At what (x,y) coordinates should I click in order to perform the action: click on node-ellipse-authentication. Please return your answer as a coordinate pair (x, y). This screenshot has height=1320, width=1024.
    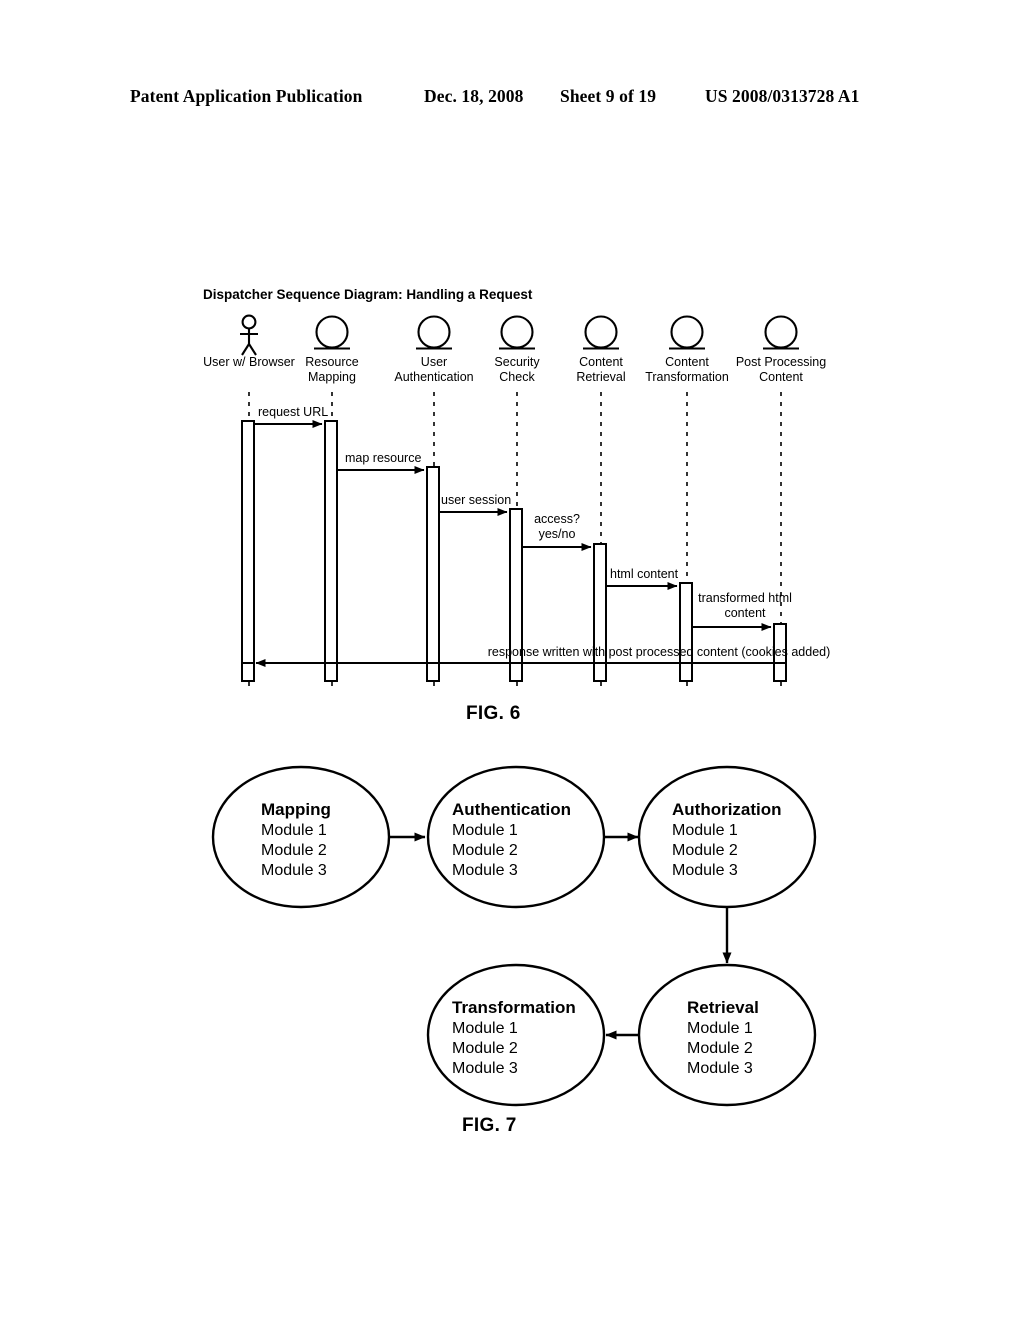
    Looking at the image, I should click on (516, 837).